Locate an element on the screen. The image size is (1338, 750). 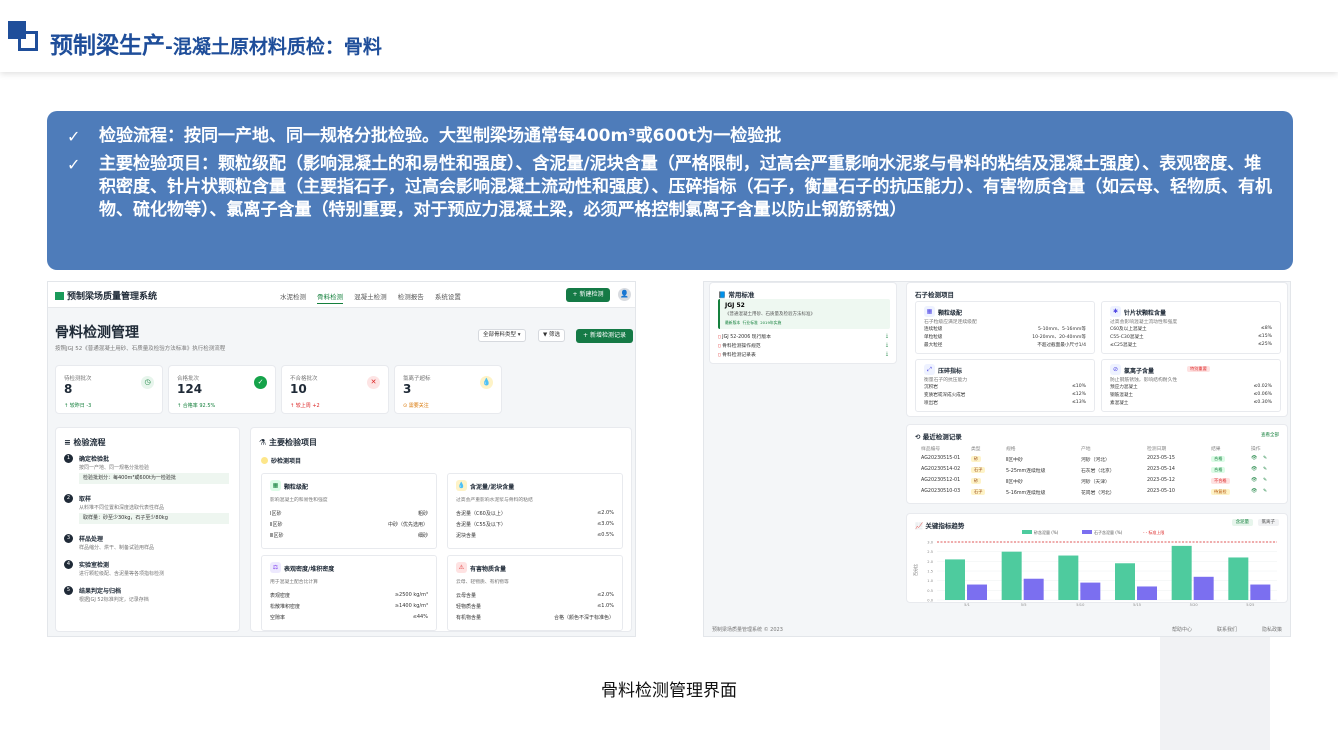
y-tick-label: 0.5 is located at coordinates (930, 591).